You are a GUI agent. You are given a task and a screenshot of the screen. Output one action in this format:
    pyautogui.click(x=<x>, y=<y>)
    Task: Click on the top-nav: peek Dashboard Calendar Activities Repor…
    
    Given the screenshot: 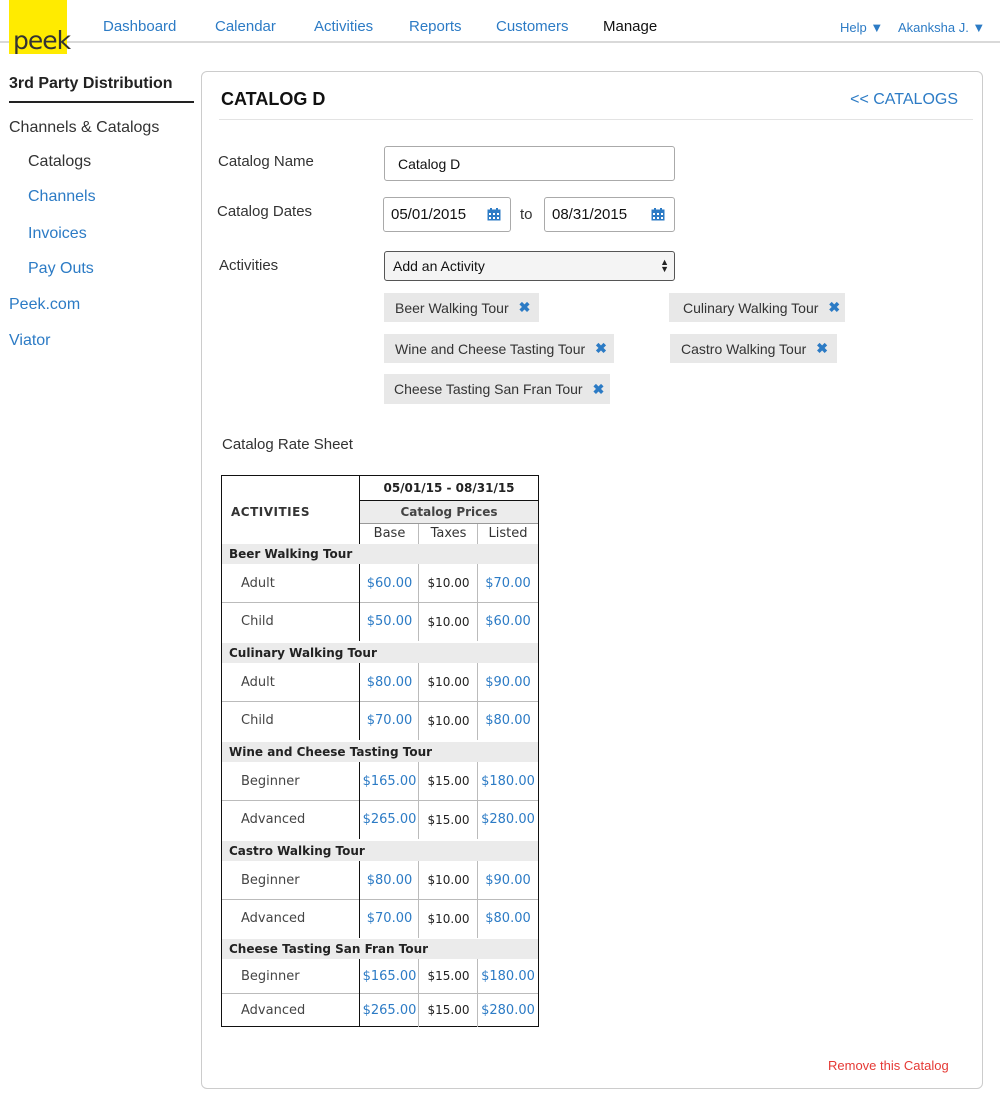 What is the action you would take?
    pyautogui.click(x=500, y=27)
    